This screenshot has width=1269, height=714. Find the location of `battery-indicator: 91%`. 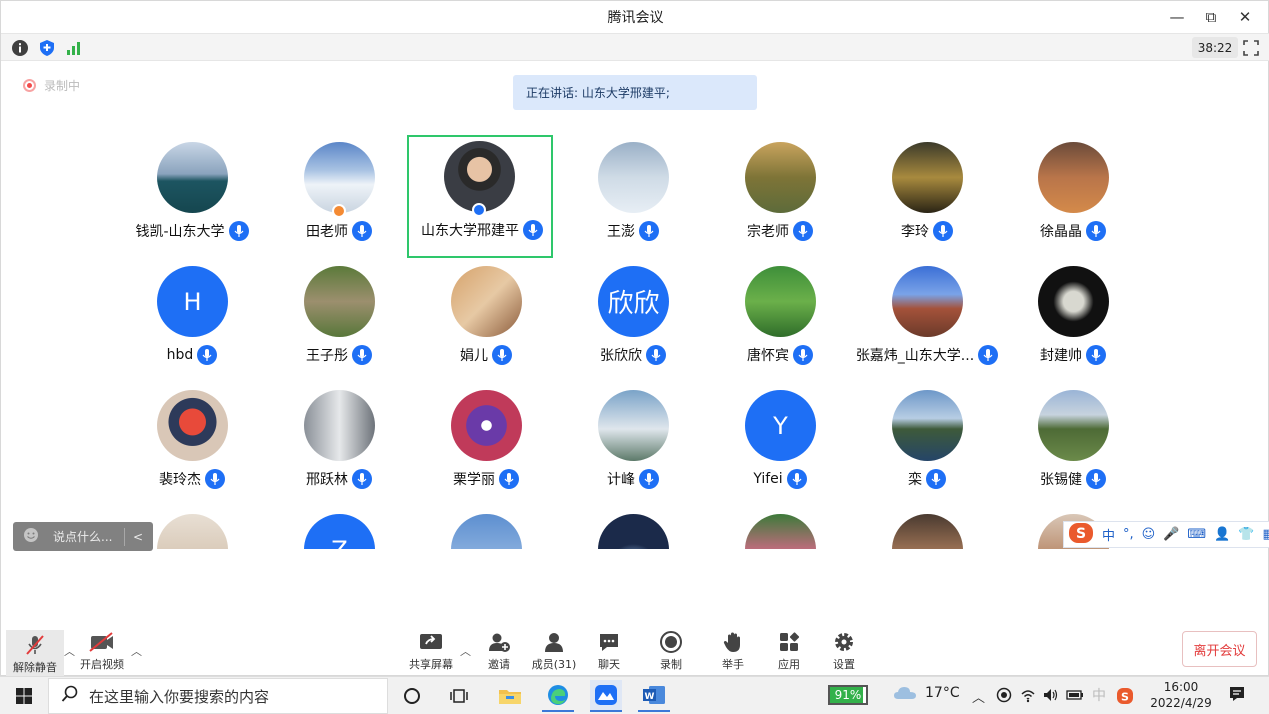

battery-indicator: 91% is located at coordinates (848, 695).